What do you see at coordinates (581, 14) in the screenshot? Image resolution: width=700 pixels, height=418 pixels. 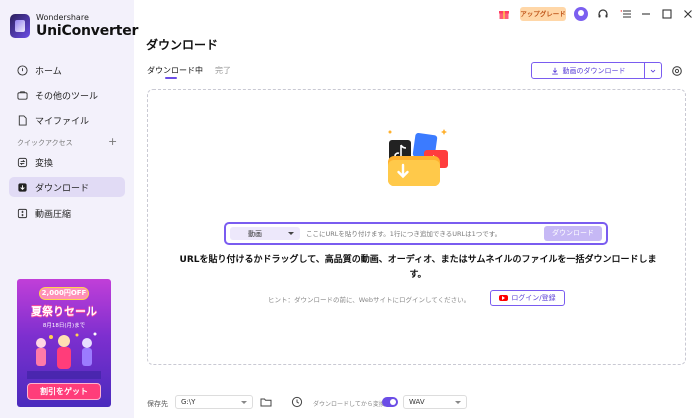 I see `avatar` at bounding box center [581, 14].